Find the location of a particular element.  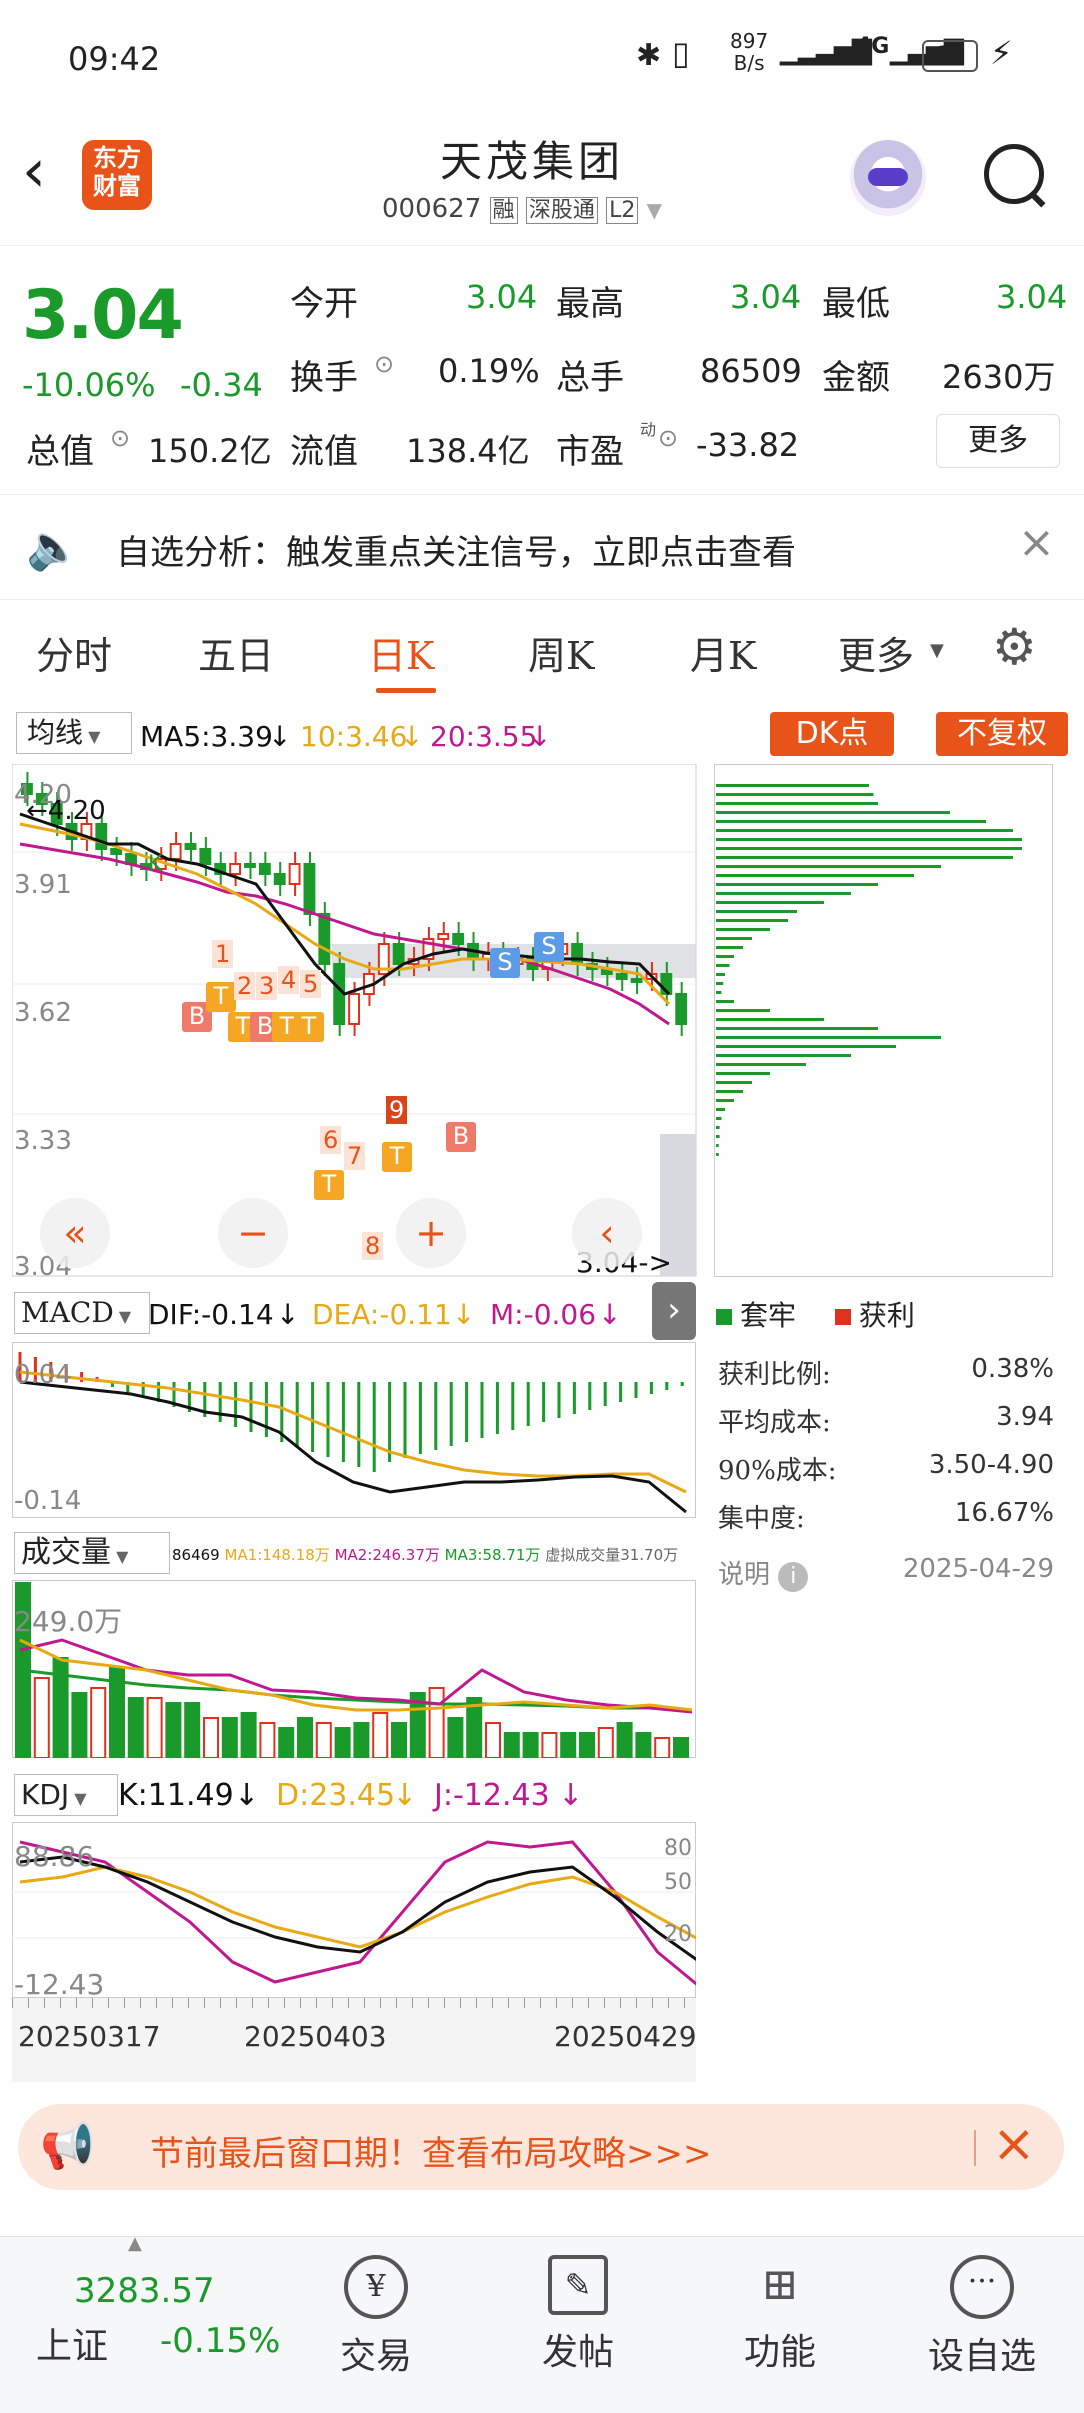

tab-week-k: 周K is located at coordinates (561, 652).